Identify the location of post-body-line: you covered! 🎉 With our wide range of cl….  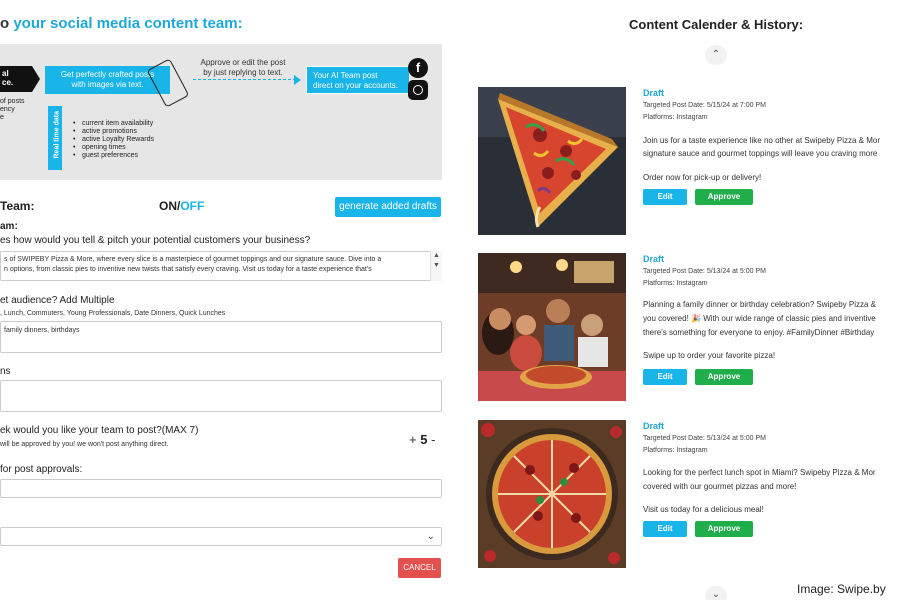
(759, 318).